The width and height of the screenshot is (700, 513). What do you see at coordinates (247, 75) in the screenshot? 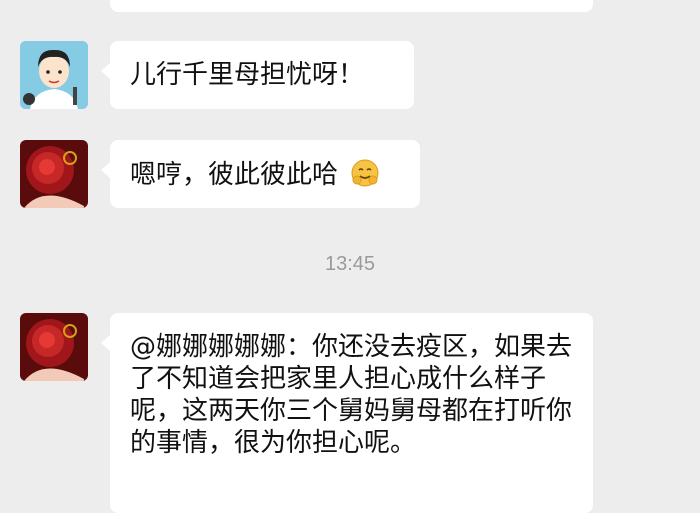
I see `message-text-1: 儿行千里母担忧呀！` at bounding box center [247, 75].